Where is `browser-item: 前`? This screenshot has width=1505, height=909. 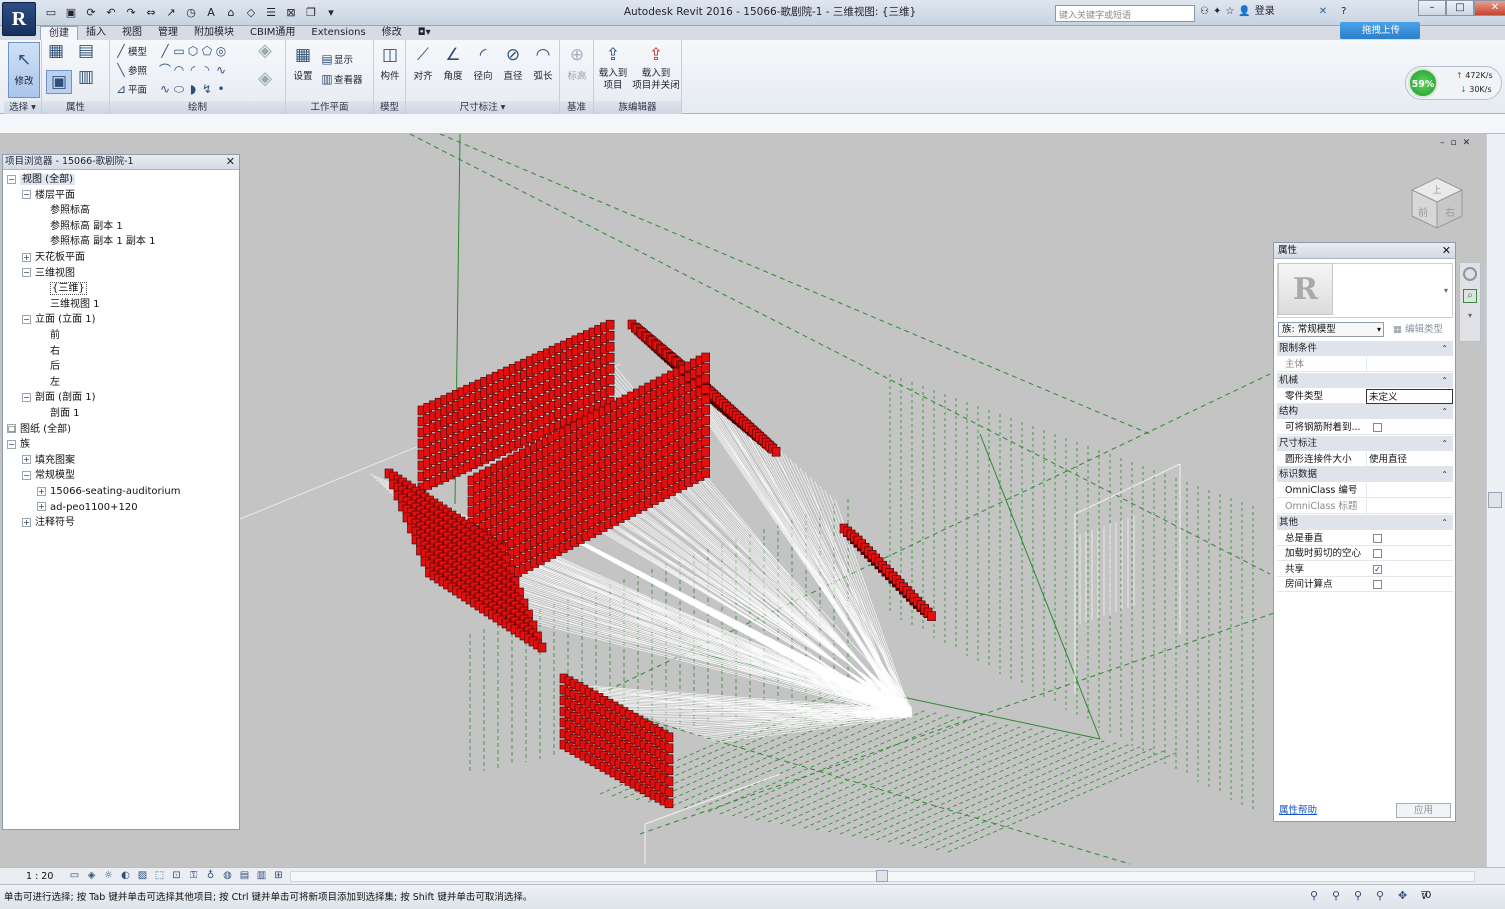
browser-item: 前 is located at coordinates (48, 335).